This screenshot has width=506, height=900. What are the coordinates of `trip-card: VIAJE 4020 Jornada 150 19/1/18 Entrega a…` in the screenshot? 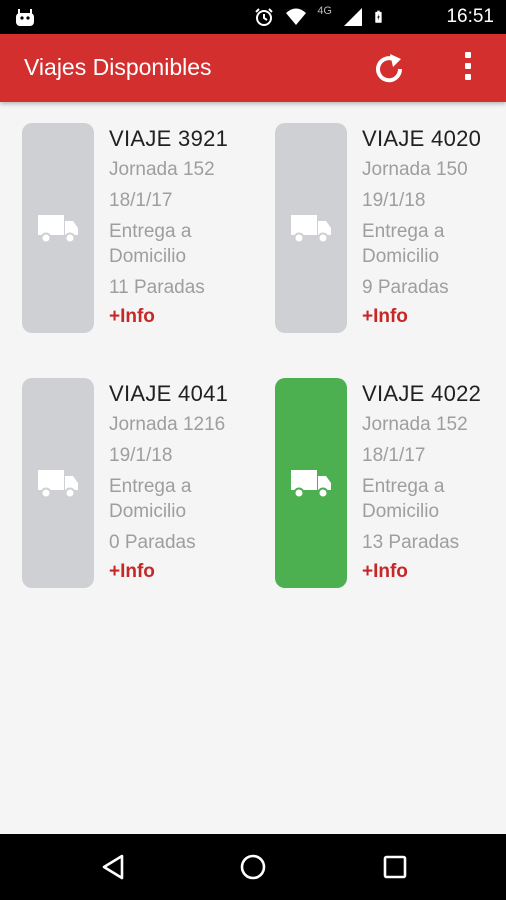 It's located at (390, 228).